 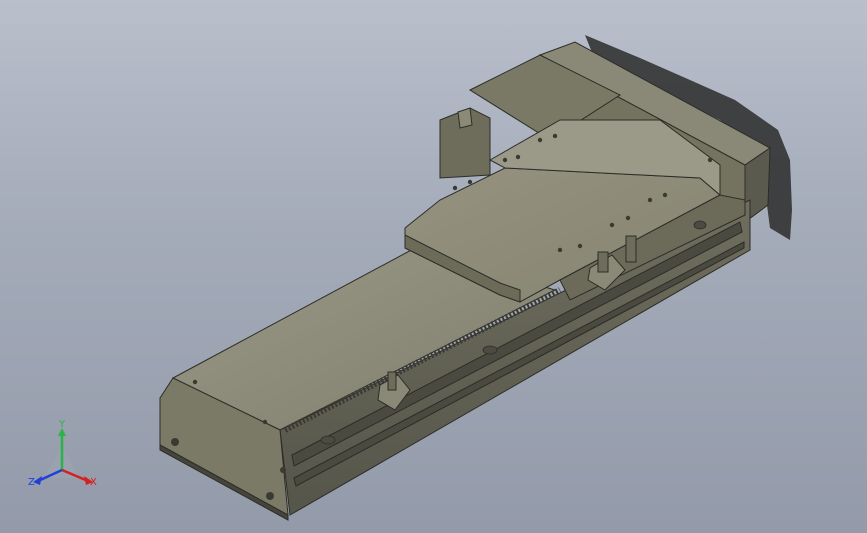 I want to click on x-axis-label: X, so click(x=93, y=482).